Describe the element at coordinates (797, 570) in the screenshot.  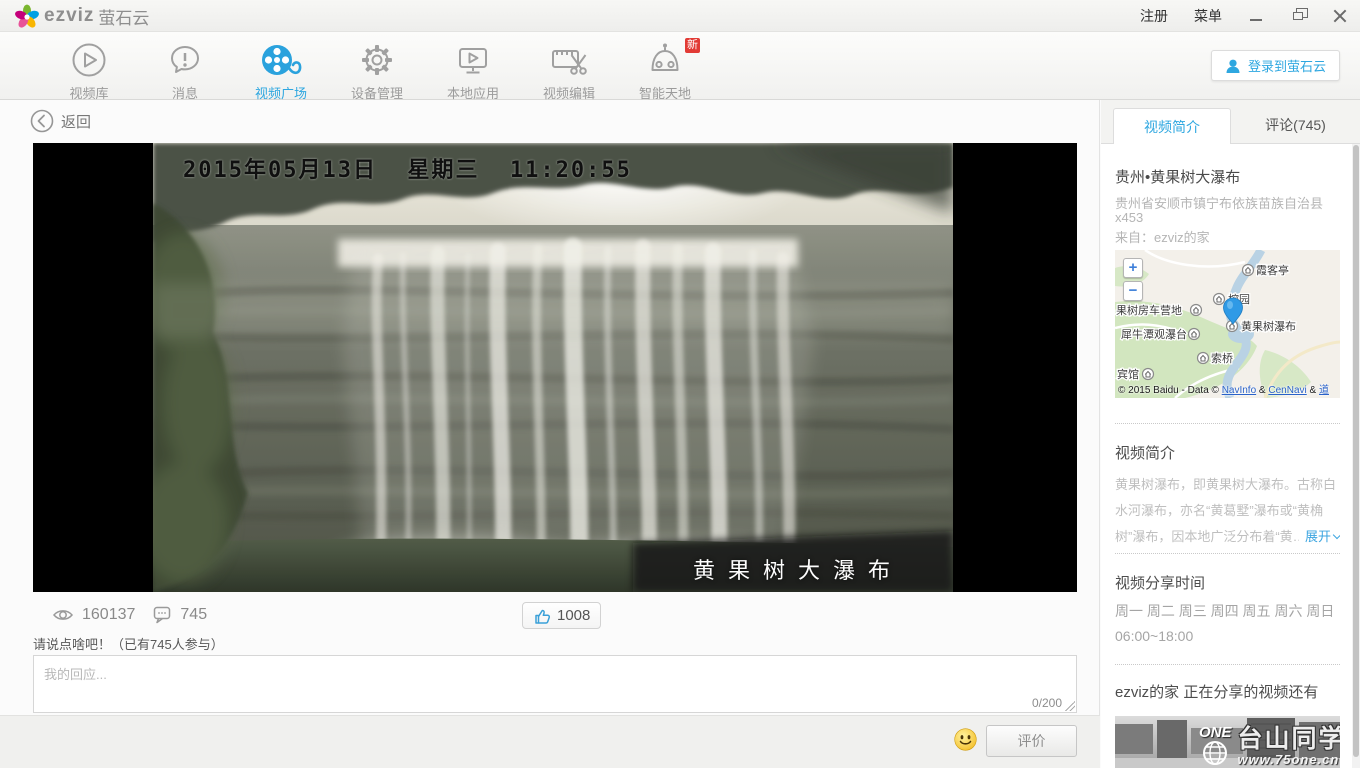
I see `video-watermark-title: 黄果树大瀑布` at that location.